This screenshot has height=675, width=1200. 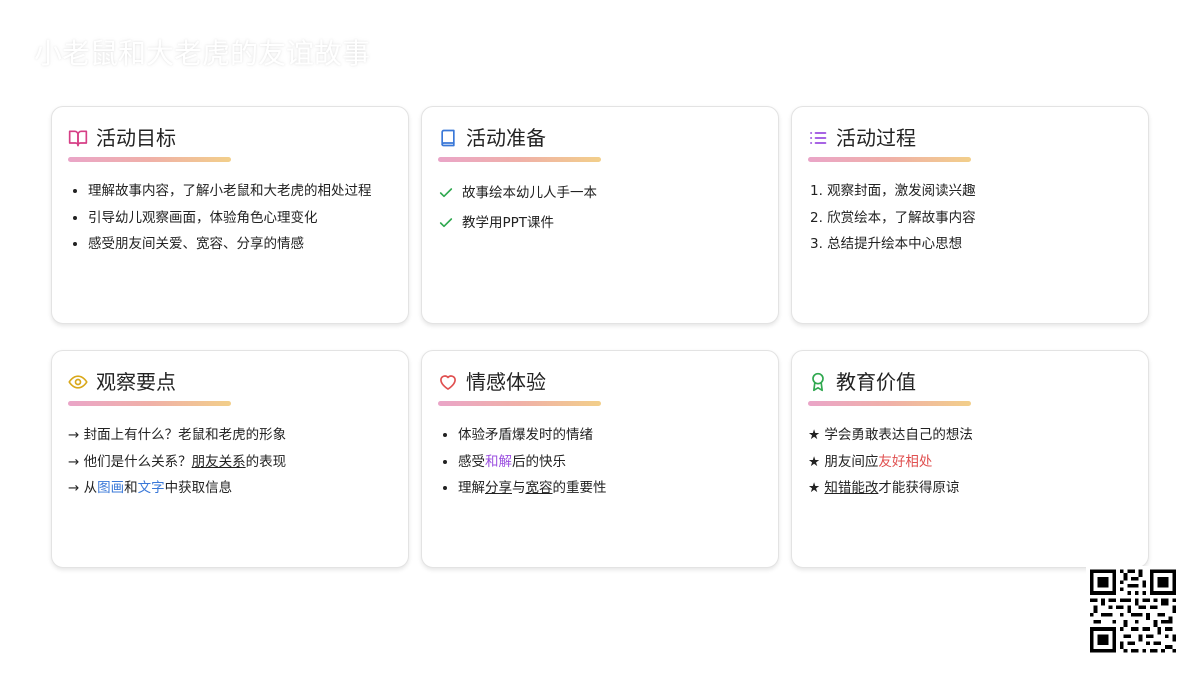 What do you see at coordinates (851, 488) in the screenshot?
I see `underlined-text: 知错能改` at bounding box center [851, 488].